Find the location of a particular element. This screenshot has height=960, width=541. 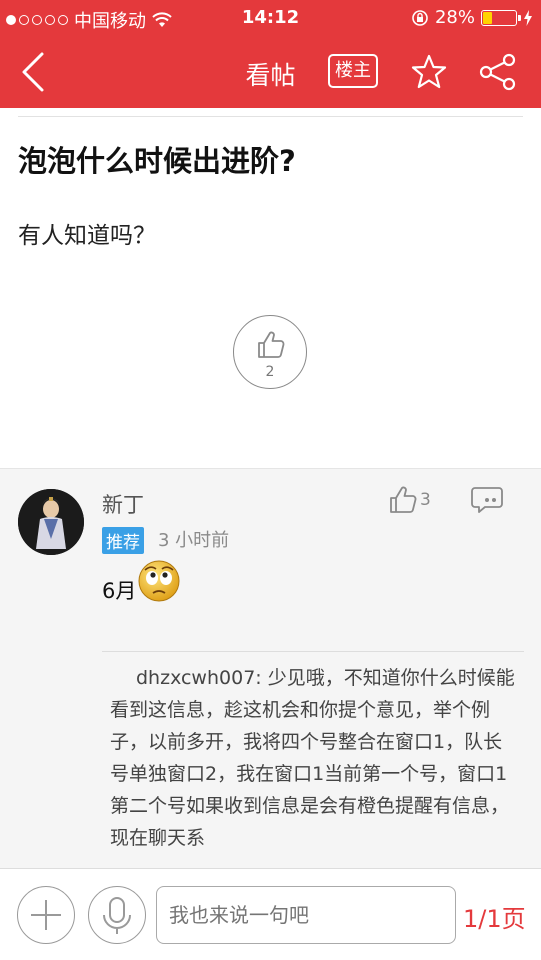

add-button is located at coordinates (46, 915).